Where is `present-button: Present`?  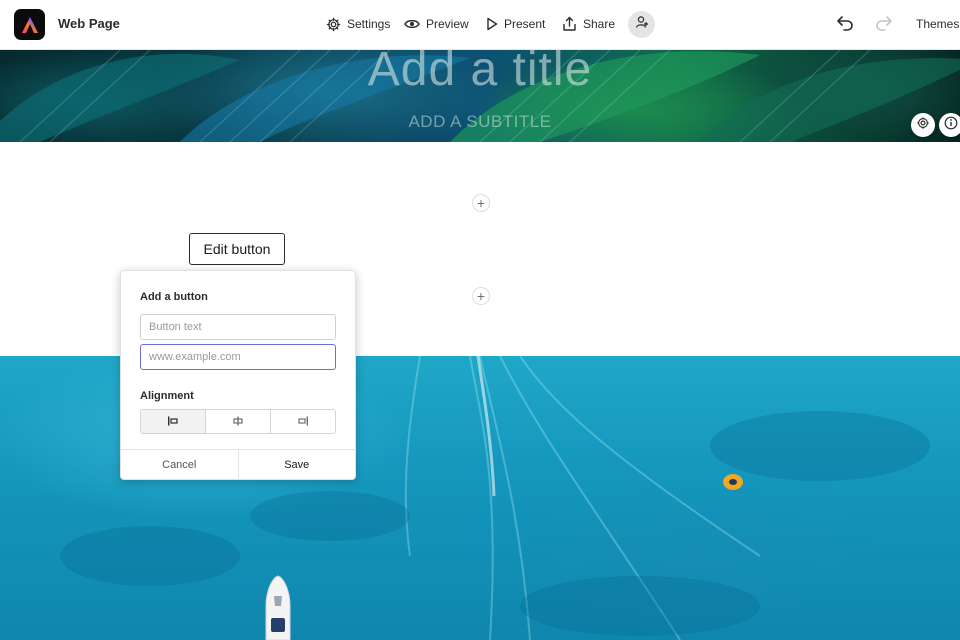
present-button: Present is located at coordinates (515, 24).